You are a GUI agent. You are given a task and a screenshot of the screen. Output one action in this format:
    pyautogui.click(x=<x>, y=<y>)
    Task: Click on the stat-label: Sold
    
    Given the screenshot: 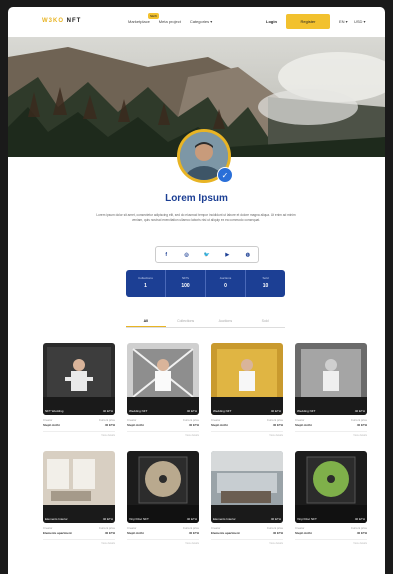 What is the action you would take?
    pyautogui.click(x=265, y=278)
    